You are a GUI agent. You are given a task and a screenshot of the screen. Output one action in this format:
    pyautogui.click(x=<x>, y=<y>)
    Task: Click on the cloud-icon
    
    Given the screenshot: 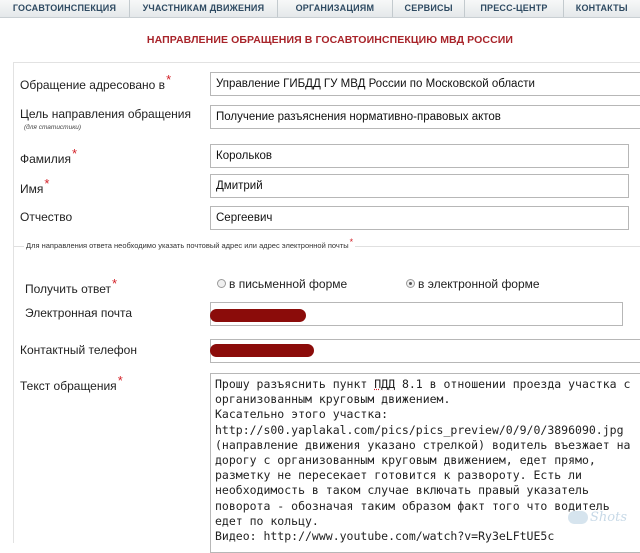 What is the action you would take?
    pyautogui.click(x=578, y=517)
    